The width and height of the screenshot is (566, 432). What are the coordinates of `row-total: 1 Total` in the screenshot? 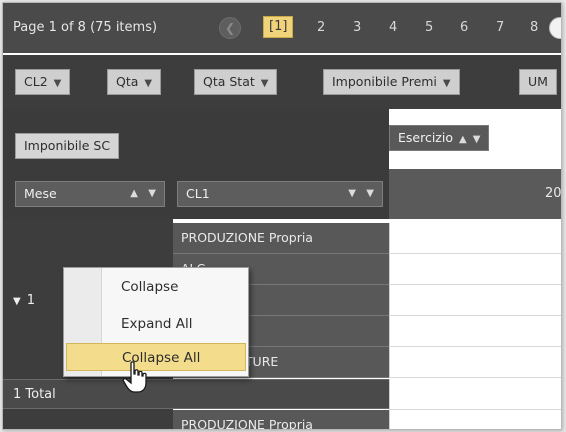 It's located at (196, 394).